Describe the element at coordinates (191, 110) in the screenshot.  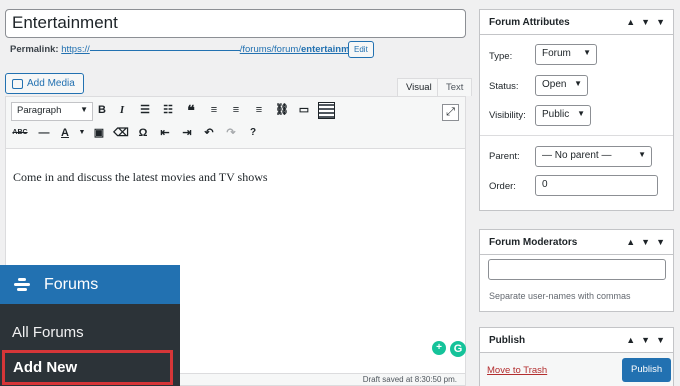
I see `blockquote-icon: ❝` at that location.